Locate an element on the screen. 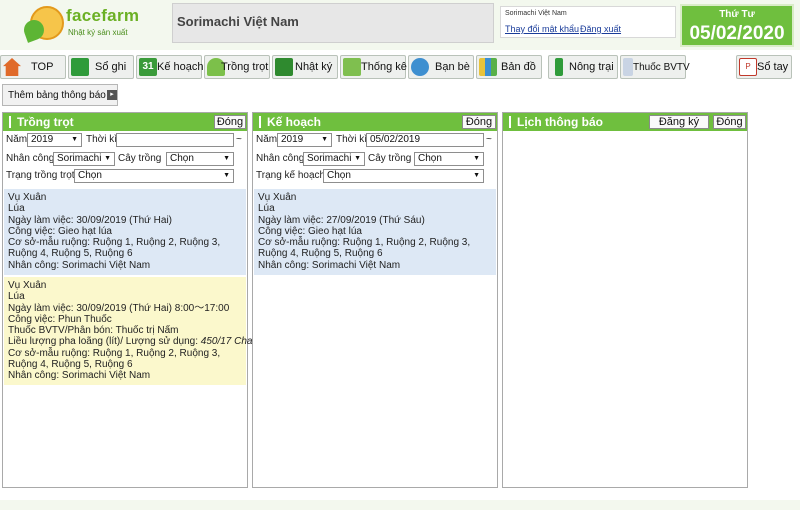 Image resolution: width=800 pixels, height=510 pixels. period-input: 05/02/2019 is located at coordinates (425, 140).